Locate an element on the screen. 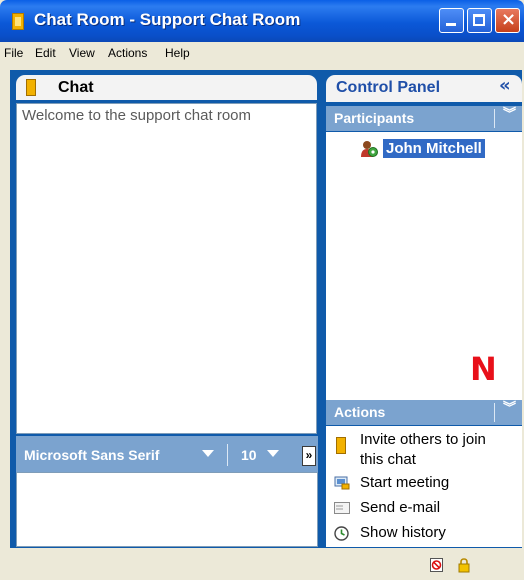 The width and height of the screenshot is (524, 580). menu-bar: File Edit View Actions Help is located at coordinates (262, 53).